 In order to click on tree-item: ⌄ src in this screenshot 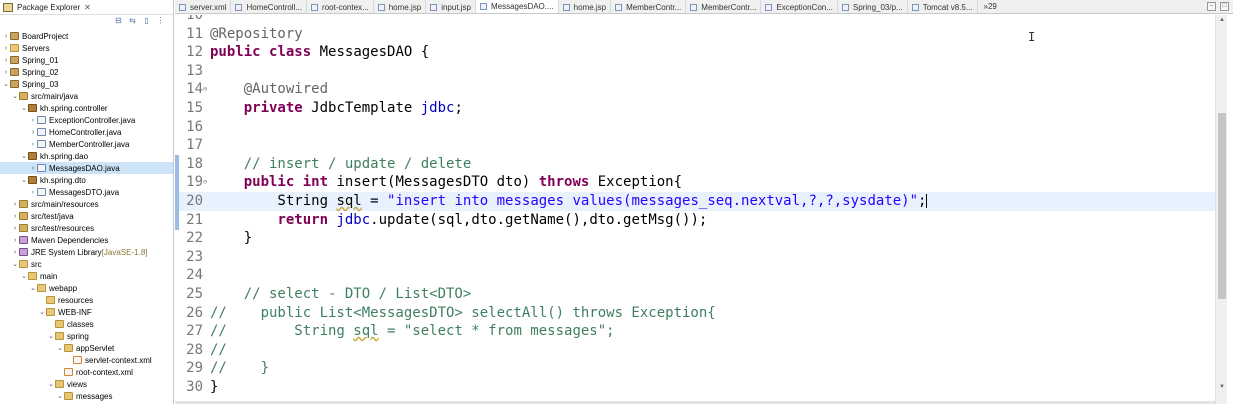, I will do `click(86, 264)`.